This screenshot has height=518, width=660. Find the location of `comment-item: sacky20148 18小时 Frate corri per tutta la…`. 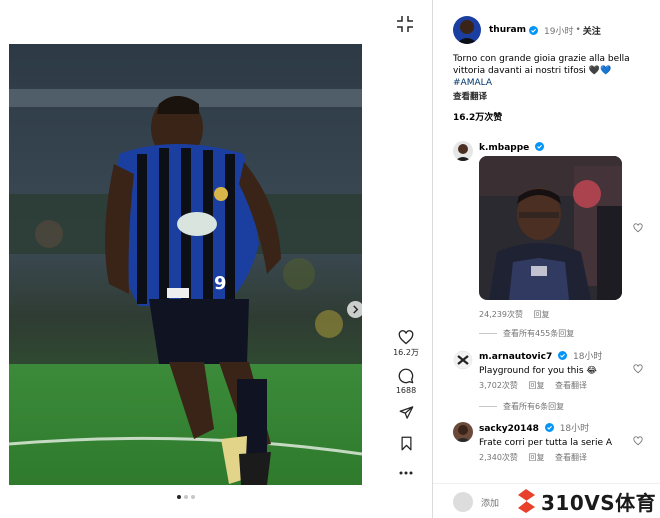

comment-item: sacky20148 18小时 Frate corri per tutta la… is located at coordinates (553, 445).